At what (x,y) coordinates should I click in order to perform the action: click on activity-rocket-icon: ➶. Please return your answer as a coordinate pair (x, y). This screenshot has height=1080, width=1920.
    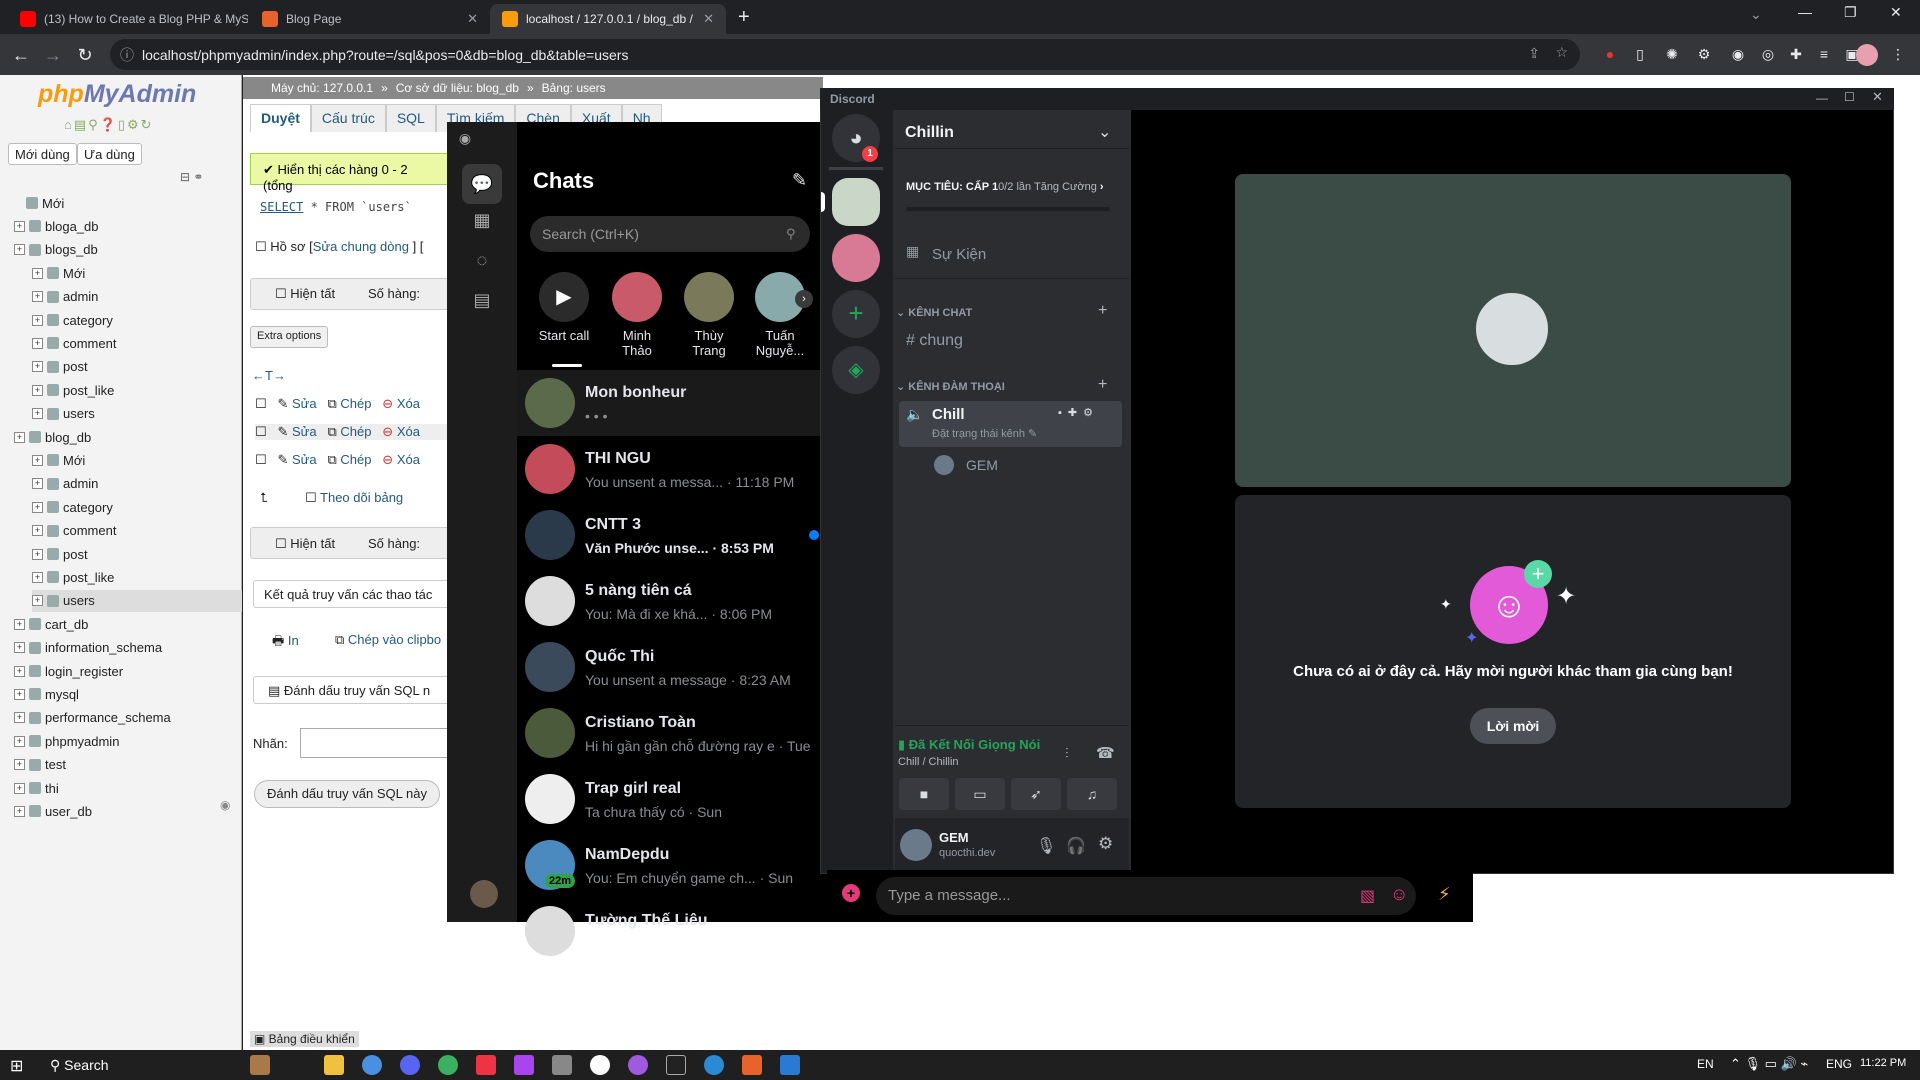
    Looking at the image, I should click on (1036, 794).